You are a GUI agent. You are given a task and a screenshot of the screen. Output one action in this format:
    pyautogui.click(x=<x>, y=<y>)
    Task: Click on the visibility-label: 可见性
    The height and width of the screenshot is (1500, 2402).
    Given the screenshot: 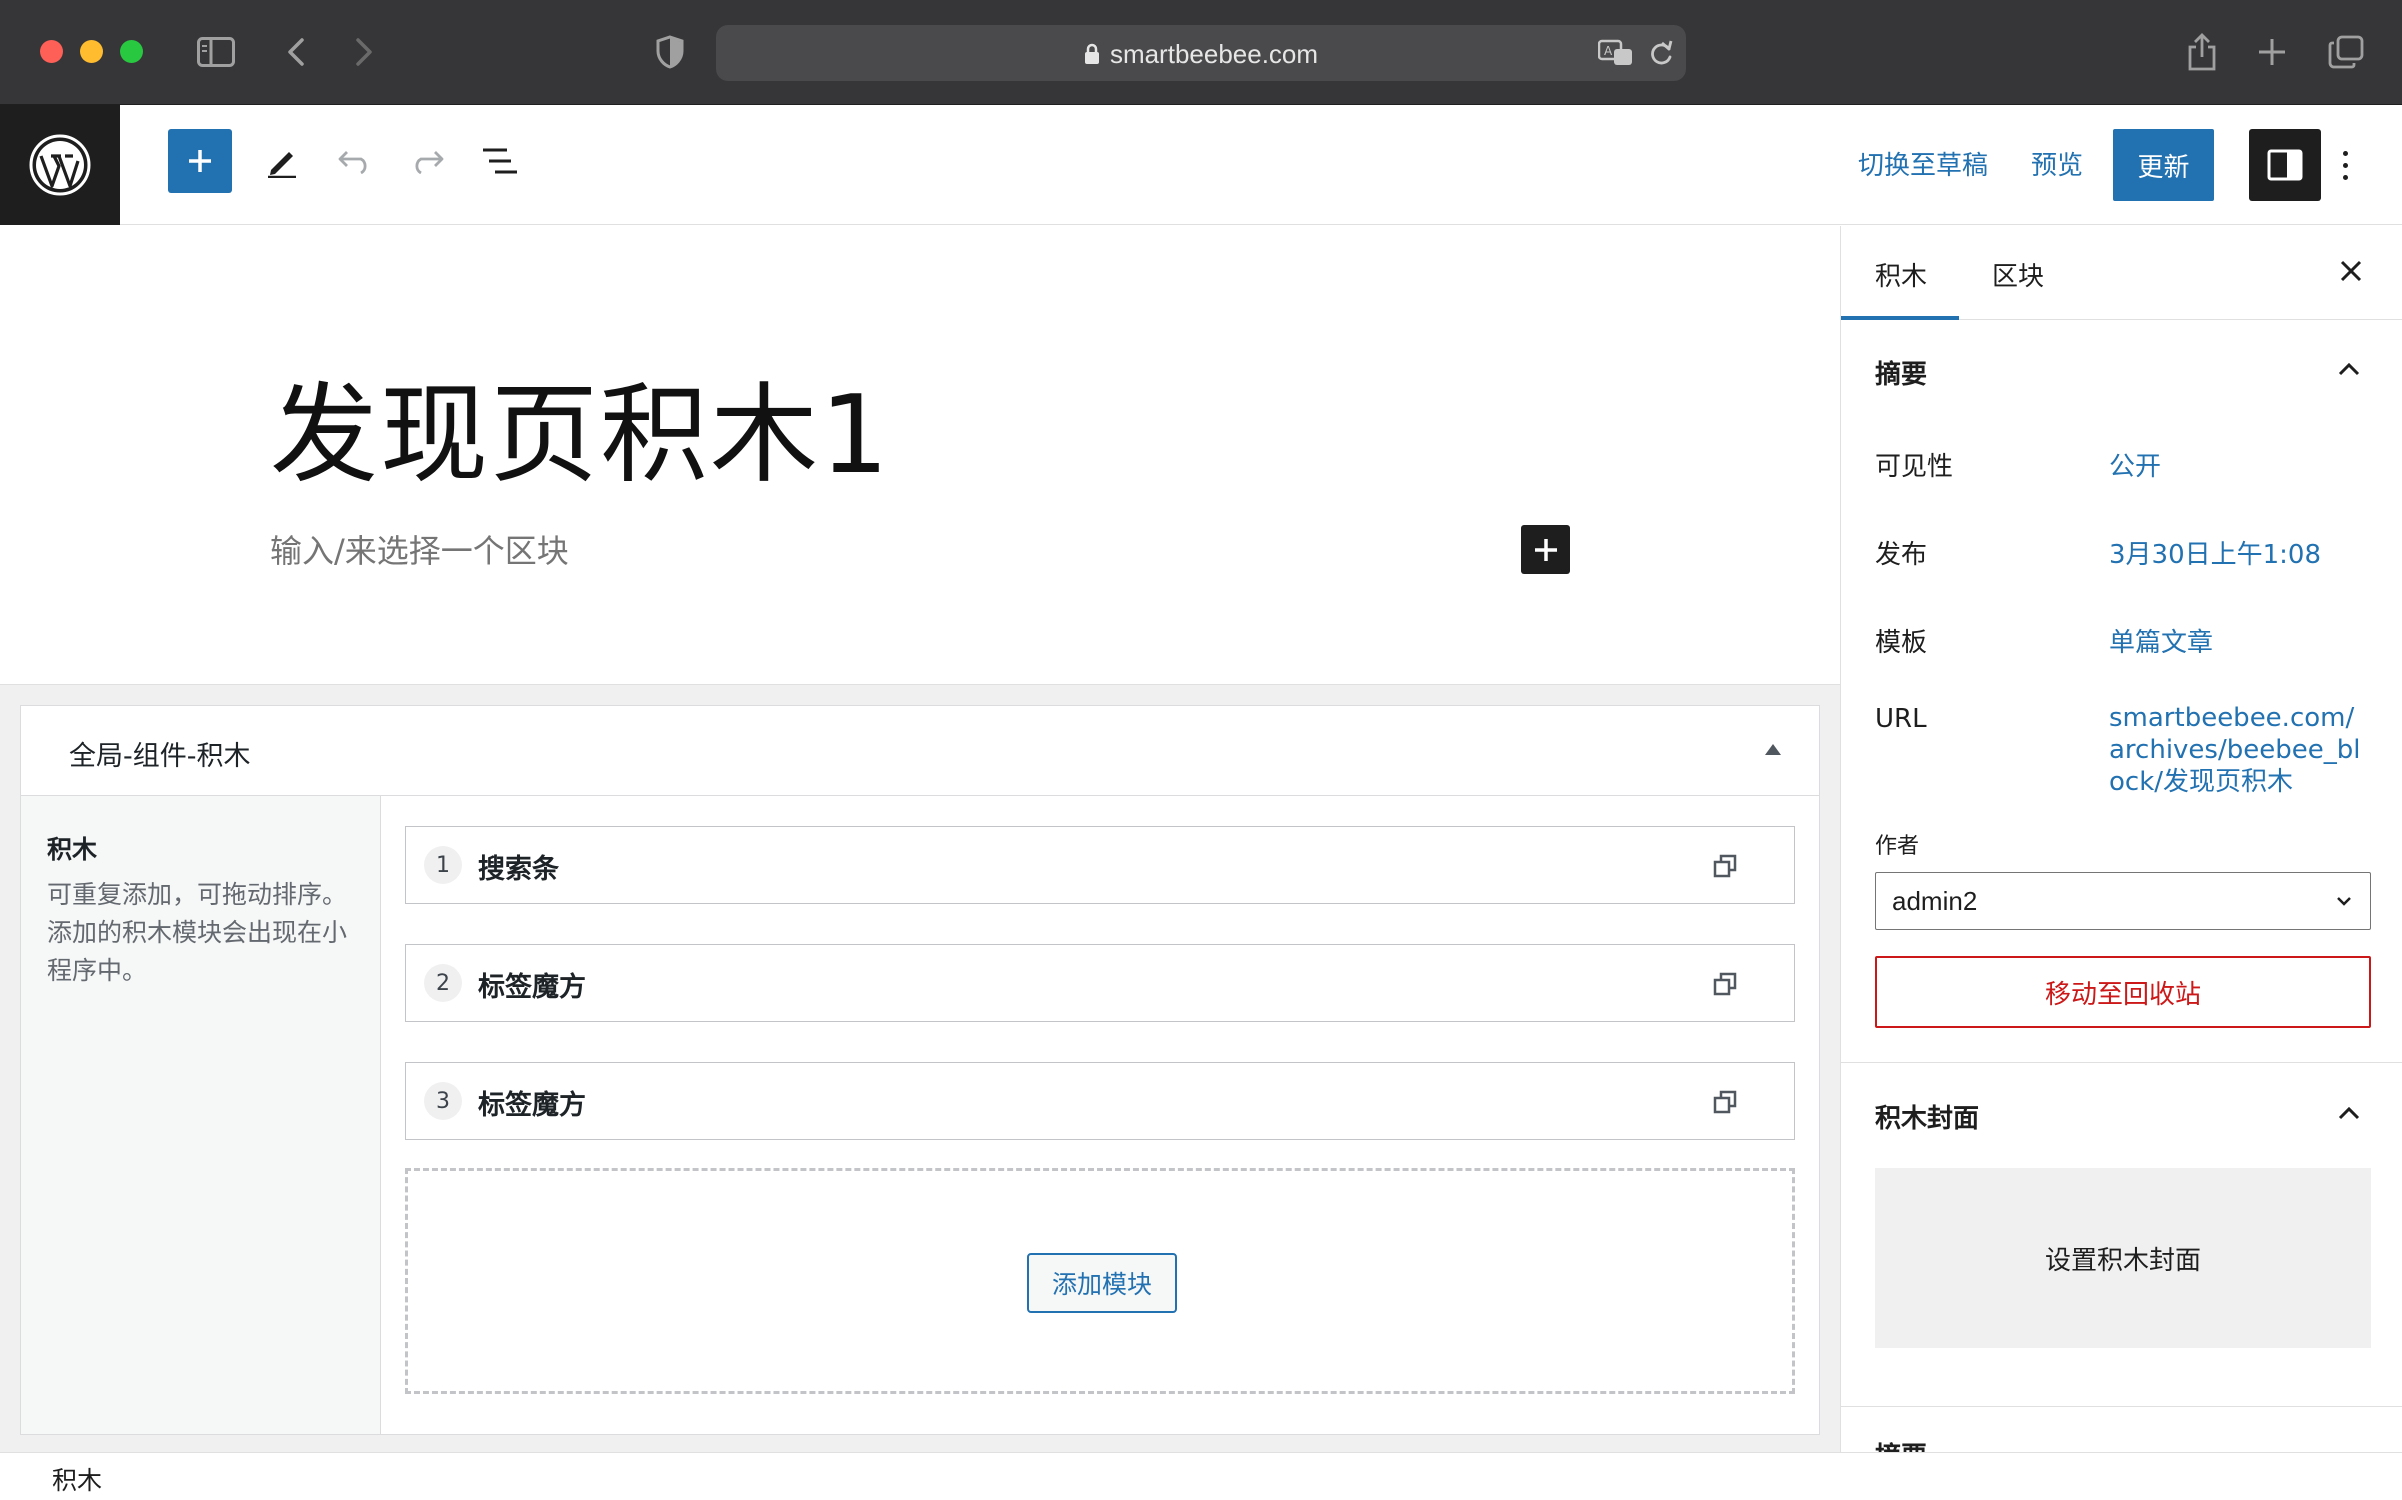 What is the action you would take?
    pyautogui.click(x=1914, y=467)
    